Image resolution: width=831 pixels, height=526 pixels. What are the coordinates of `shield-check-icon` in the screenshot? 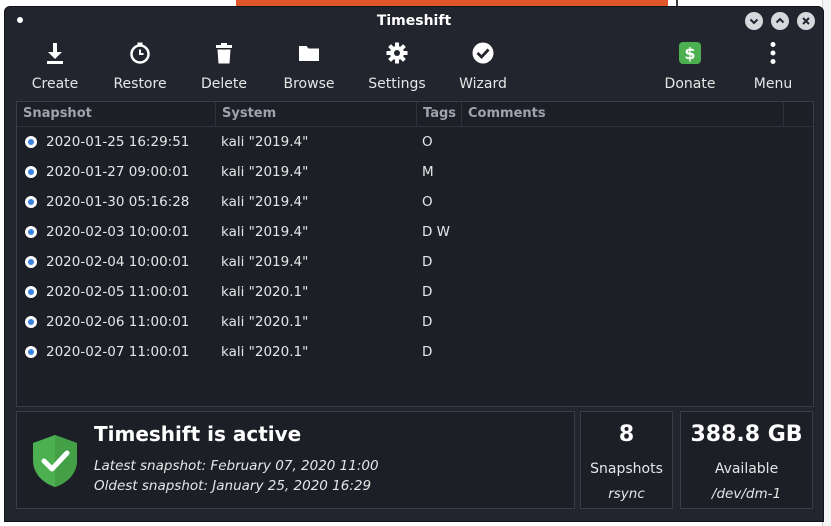 It's located at (55, 461).